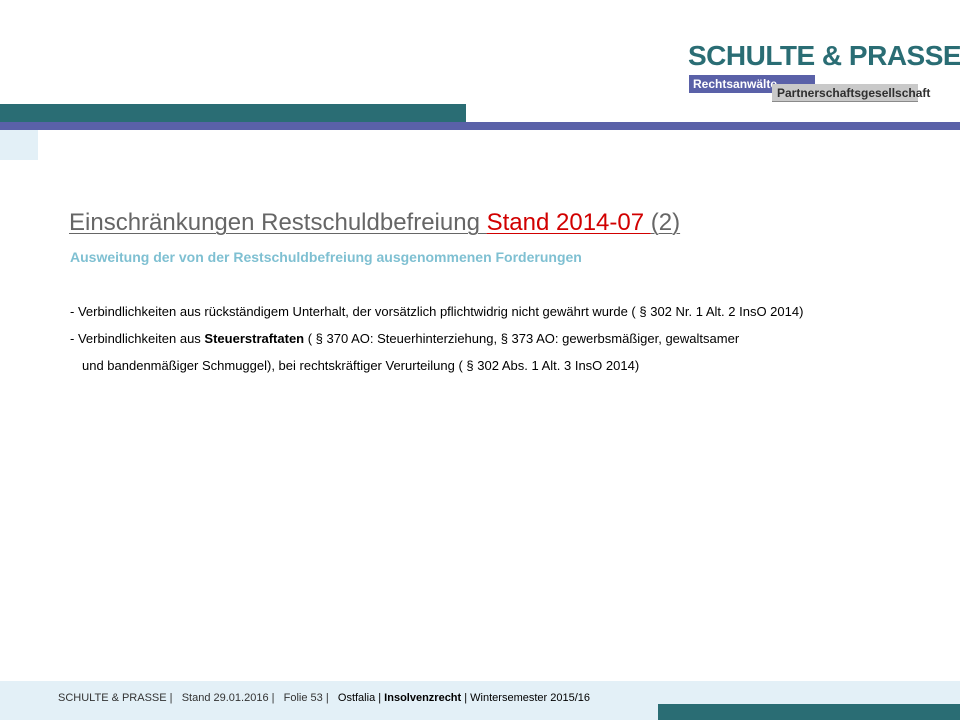  I want to click on logo-title: SCHULTE & PRASSE, so click(824, 55).